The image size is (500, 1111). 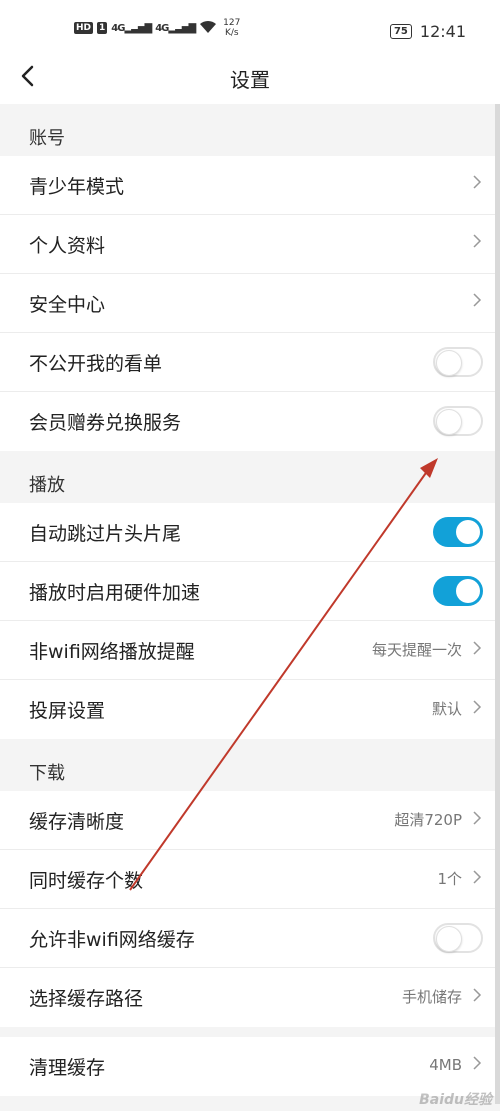 What do you see at coordinates (250, 591) in the screenshot?
I see `settings-row-playback-1: 播放时启用硬件加速` at bounding box center [250, 591].